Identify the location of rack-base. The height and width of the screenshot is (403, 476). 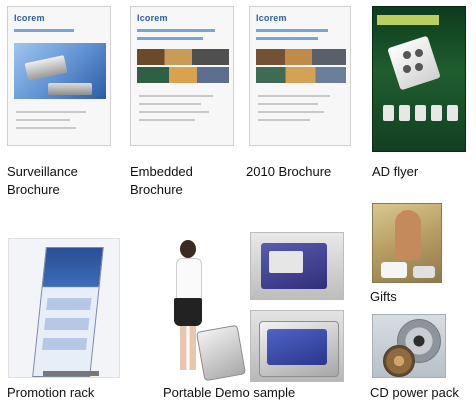
(71, 373).